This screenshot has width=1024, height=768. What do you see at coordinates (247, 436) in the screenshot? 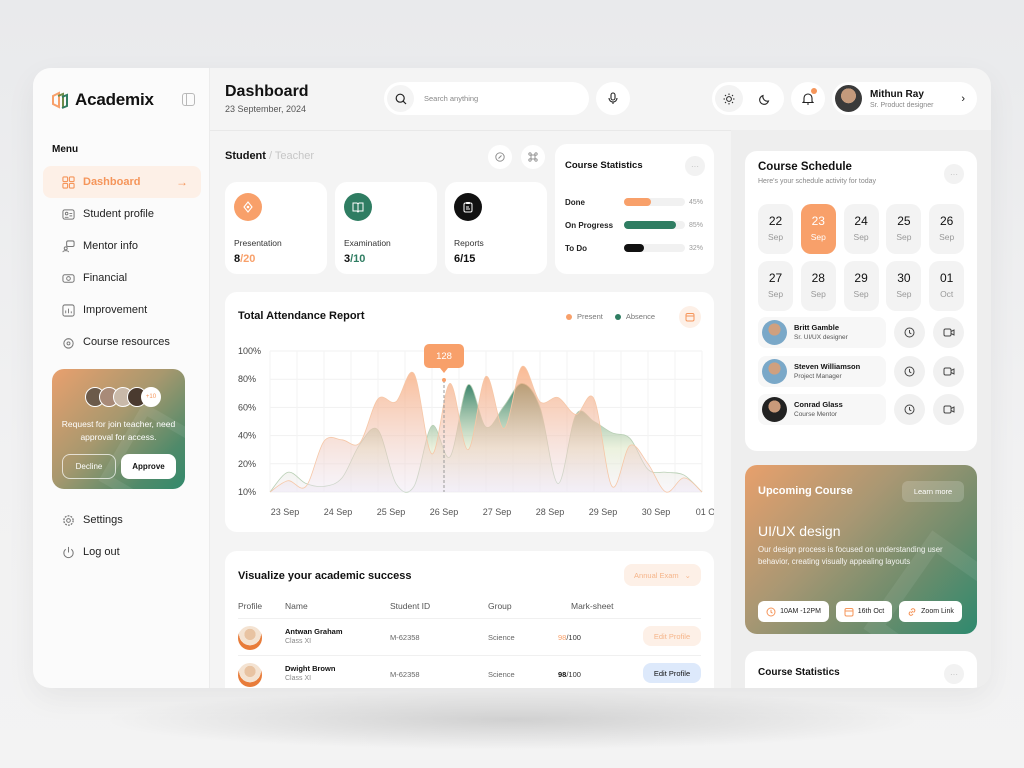
I see `y-tick-label: 40%` at bounding box center [247, 436].